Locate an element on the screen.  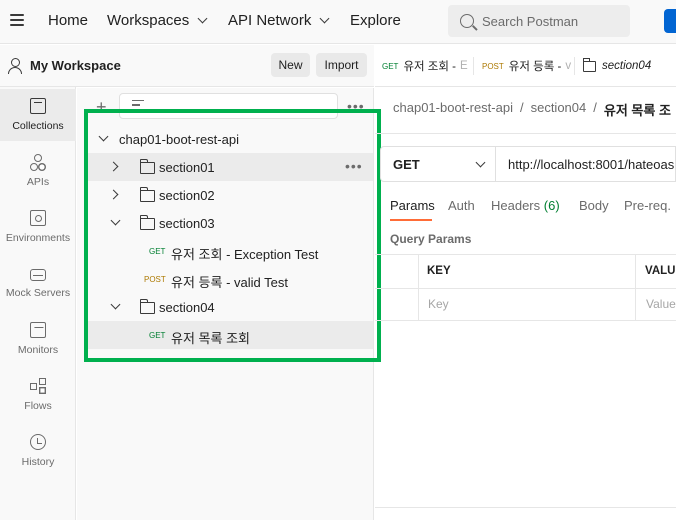
search-input: Search Postman is located at coordinates (539, 21).